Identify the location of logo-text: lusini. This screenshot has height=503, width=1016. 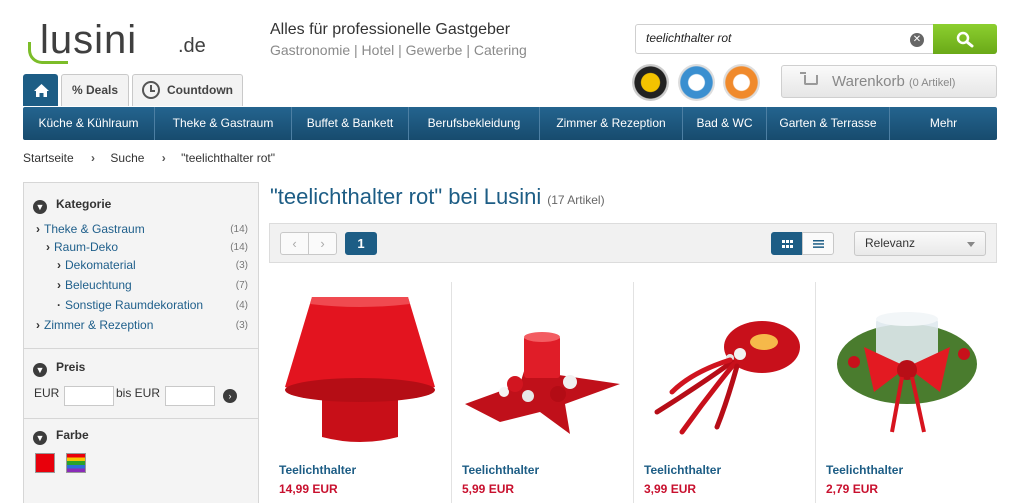
(89, 40).